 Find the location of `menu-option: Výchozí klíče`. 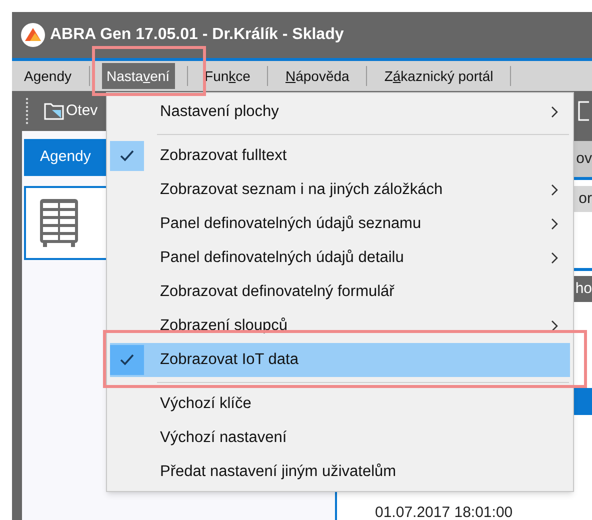

menu-option: Výchozí klíče is located at coordinates (340, 404).